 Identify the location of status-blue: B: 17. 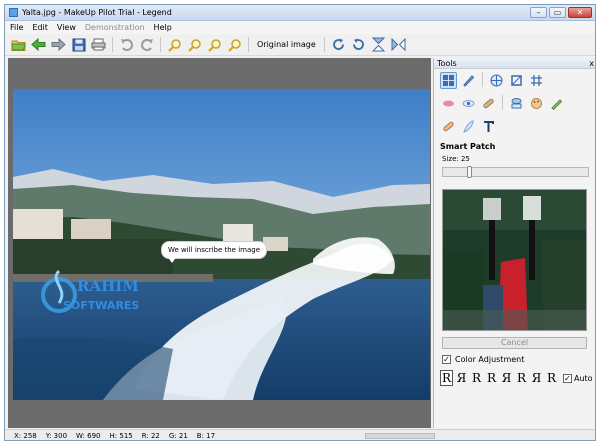
(206, 435).